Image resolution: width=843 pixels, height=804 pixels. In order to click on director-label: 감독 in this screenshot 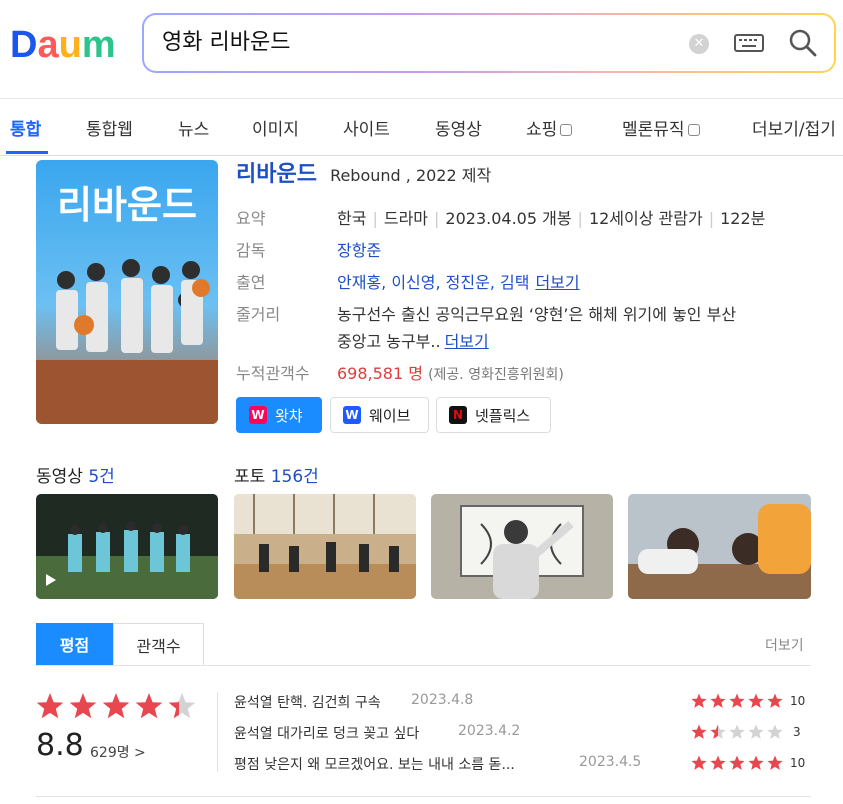, I will do `click(251, 250)`.